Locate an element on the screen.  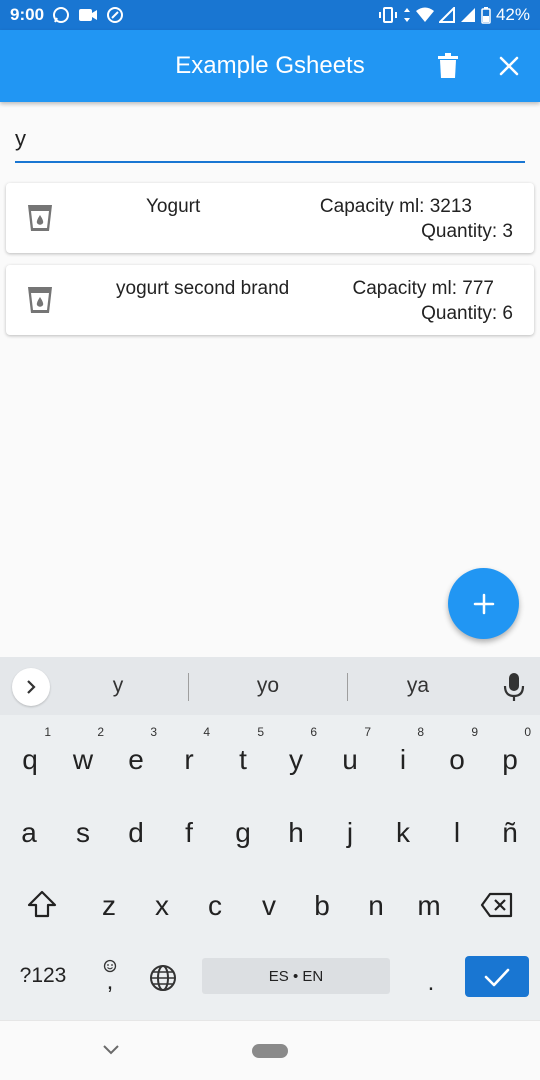
status-time: 9:00 is located at coordinates (27, 14).